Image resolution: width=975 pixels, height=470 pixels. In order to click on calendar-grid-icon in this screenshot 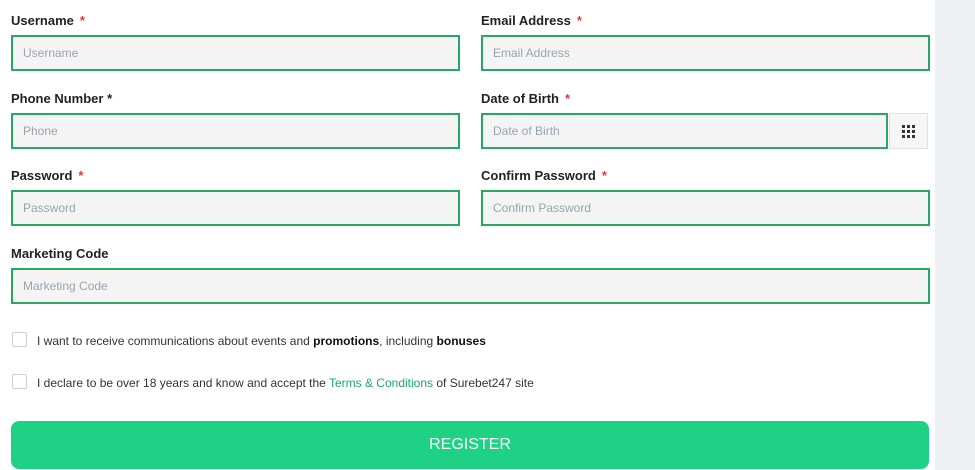, I will do `click(908, 131)`.